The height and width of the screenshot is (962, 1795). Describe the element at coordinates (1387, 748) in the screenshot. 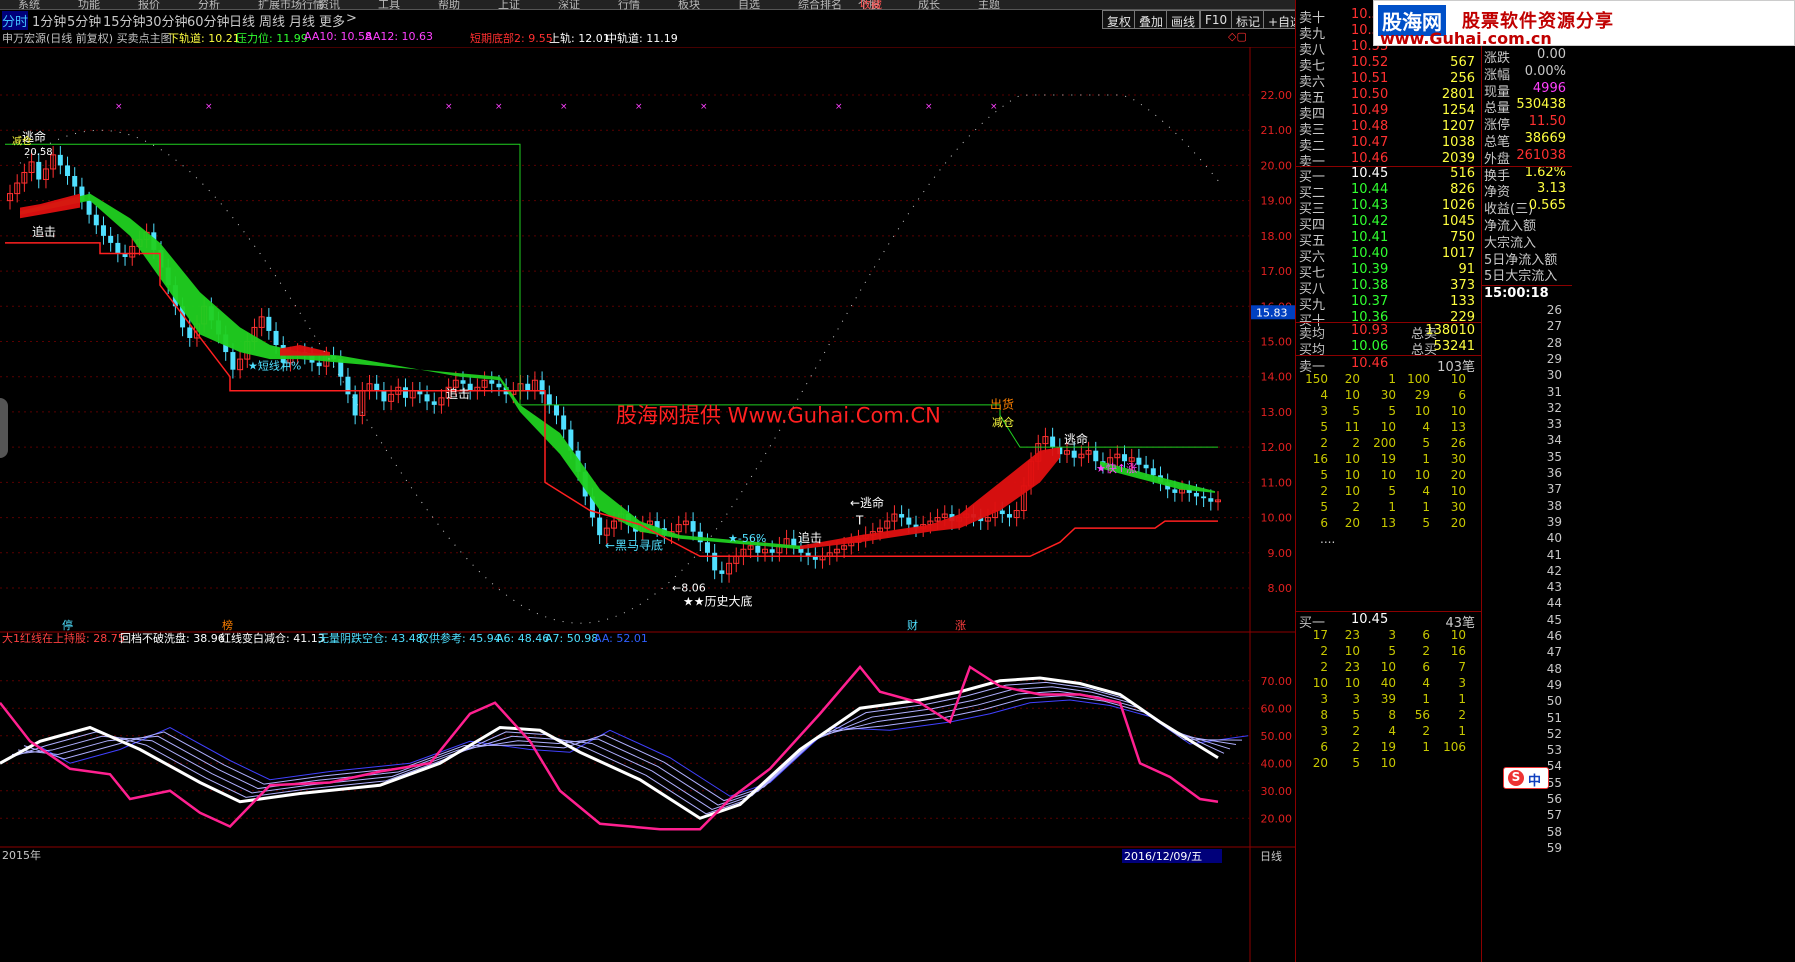

I see `order-queue-row: 6 2 19 1 106` at that location.